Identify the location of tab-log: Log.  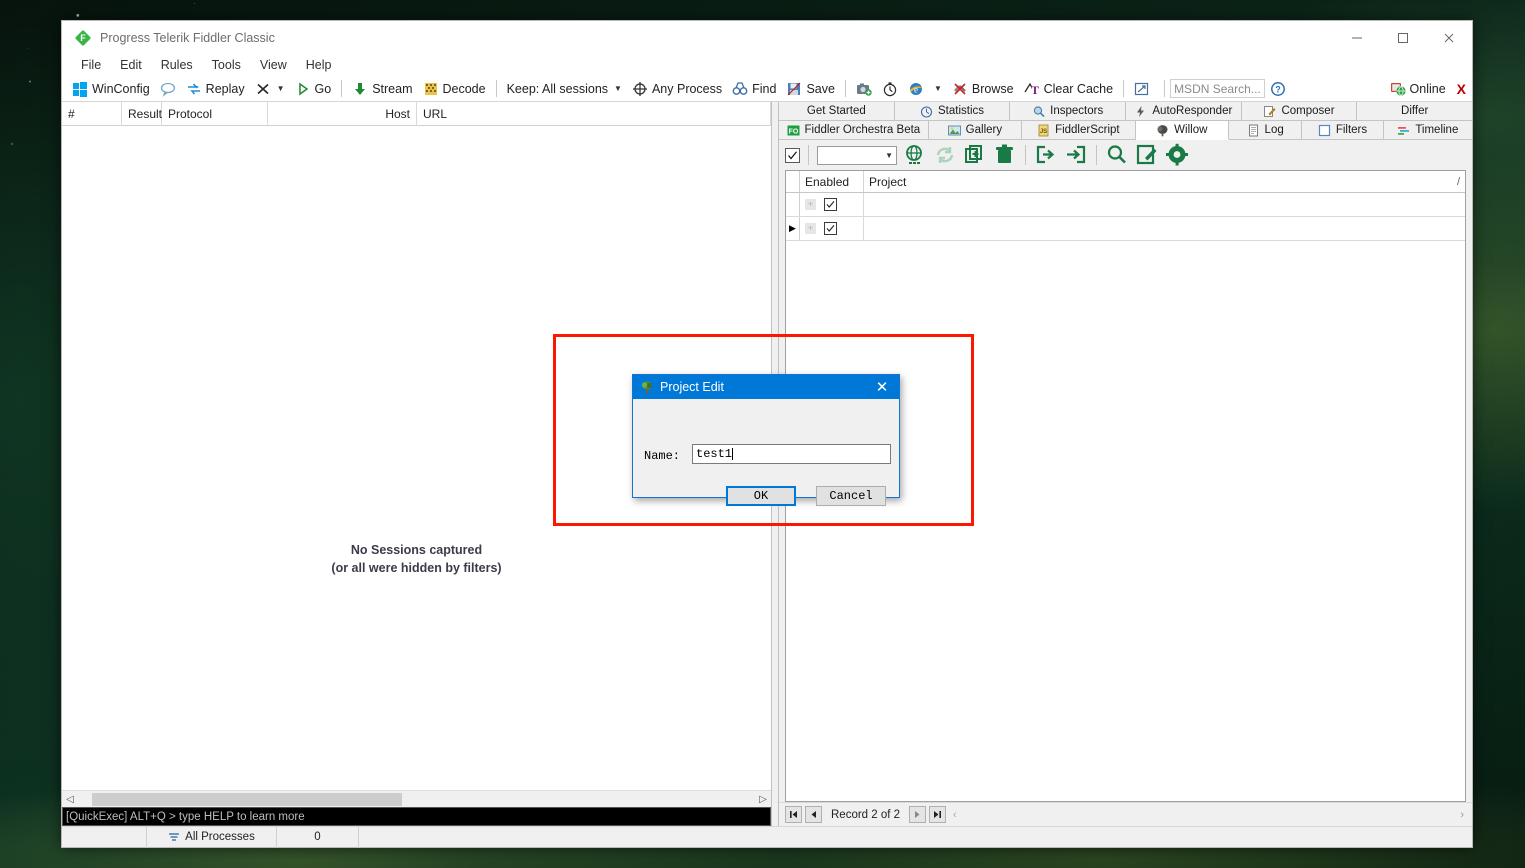
(1266, 130).